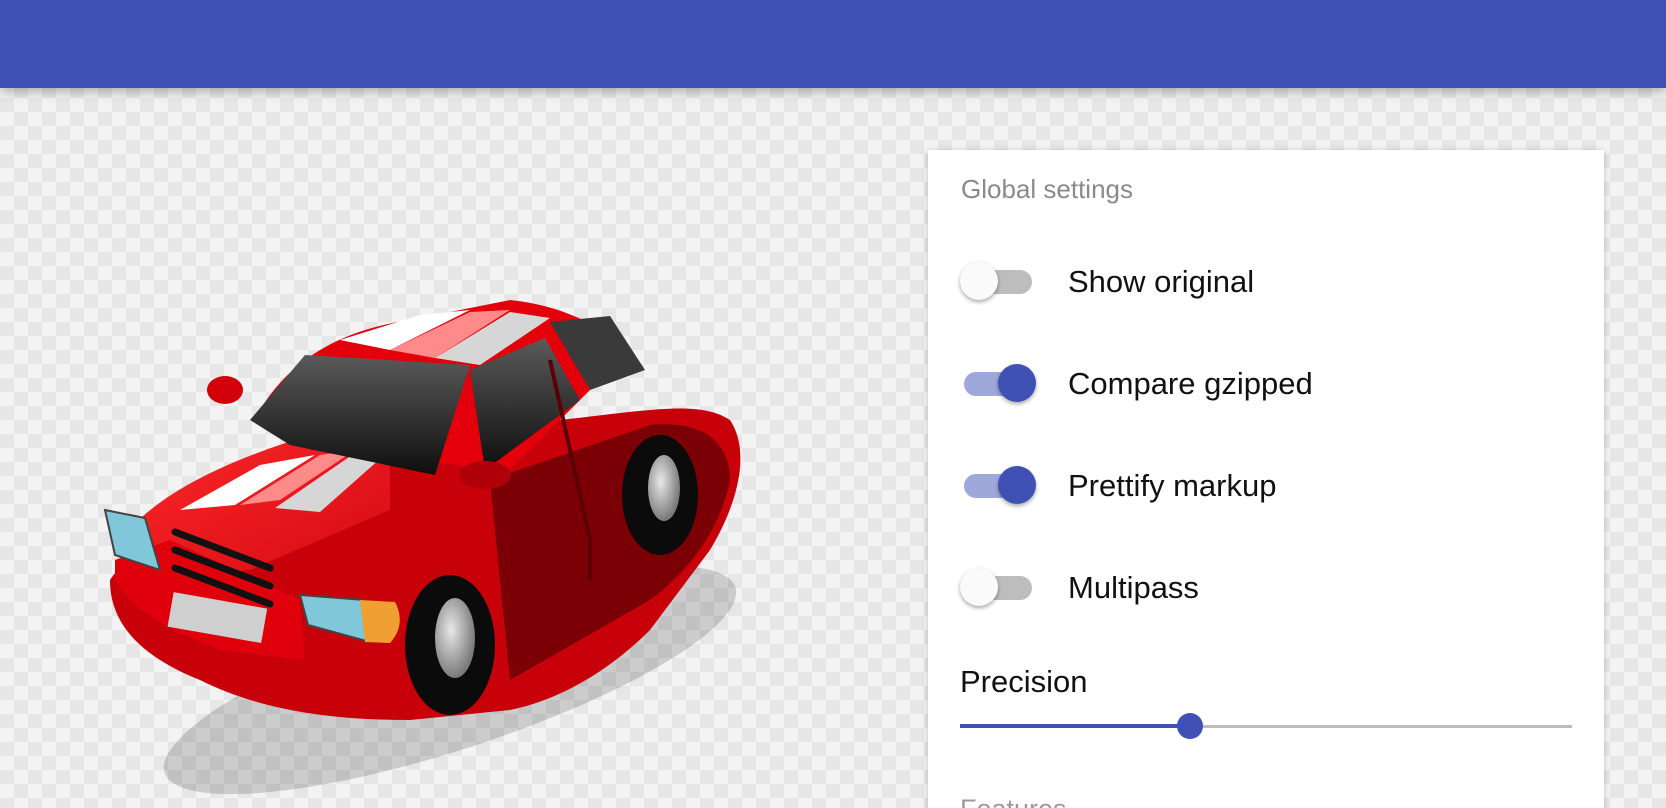  I want to click on show-original-label: Show original, so click(1161, 281).